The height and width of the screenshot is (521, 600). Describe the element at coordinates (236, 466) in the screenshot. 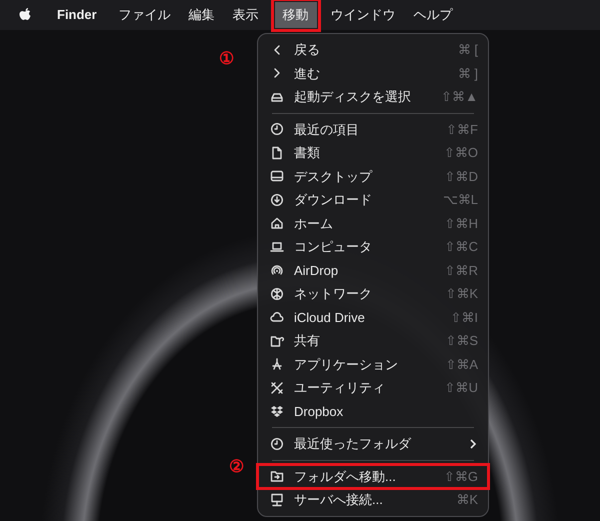

I see `callout-number: ②` at that location.